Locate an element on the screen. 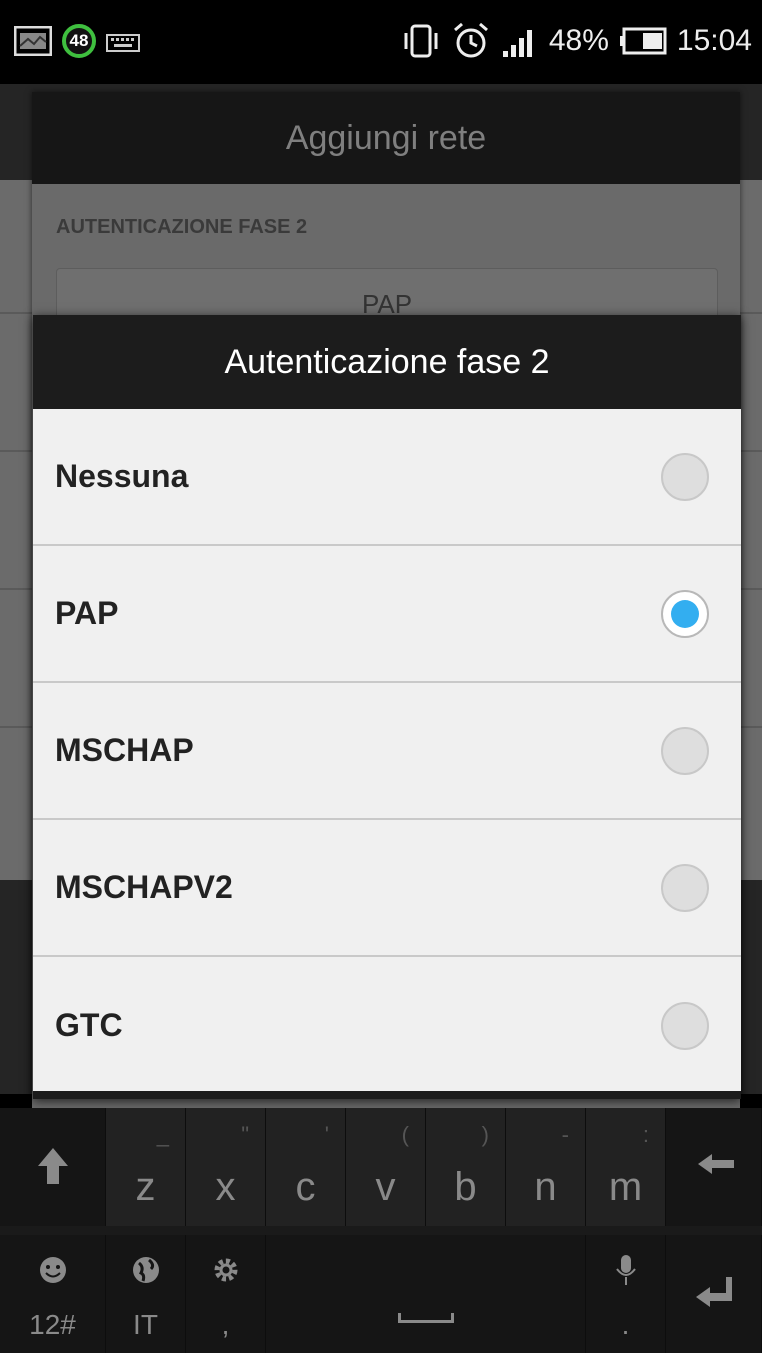 This screenshot has width=762, height=1353. phase2-auth-spinner: PAP is located at coordinates (387, 295).